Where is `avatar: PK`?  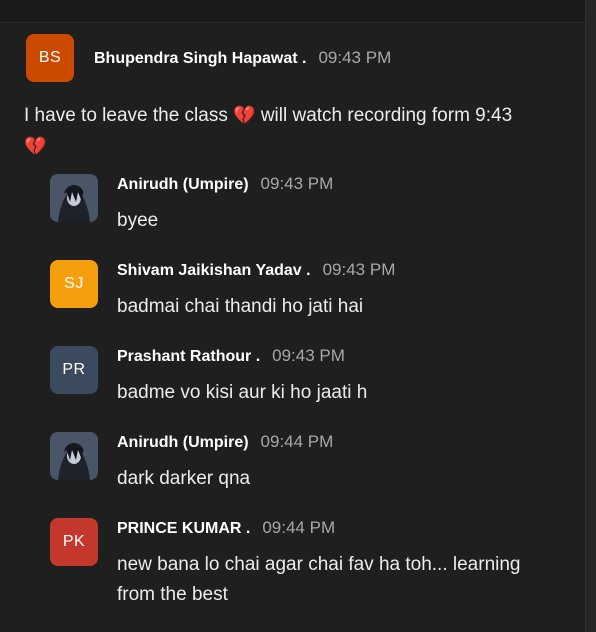
avatar: PK is located at coordinates (74, 542).